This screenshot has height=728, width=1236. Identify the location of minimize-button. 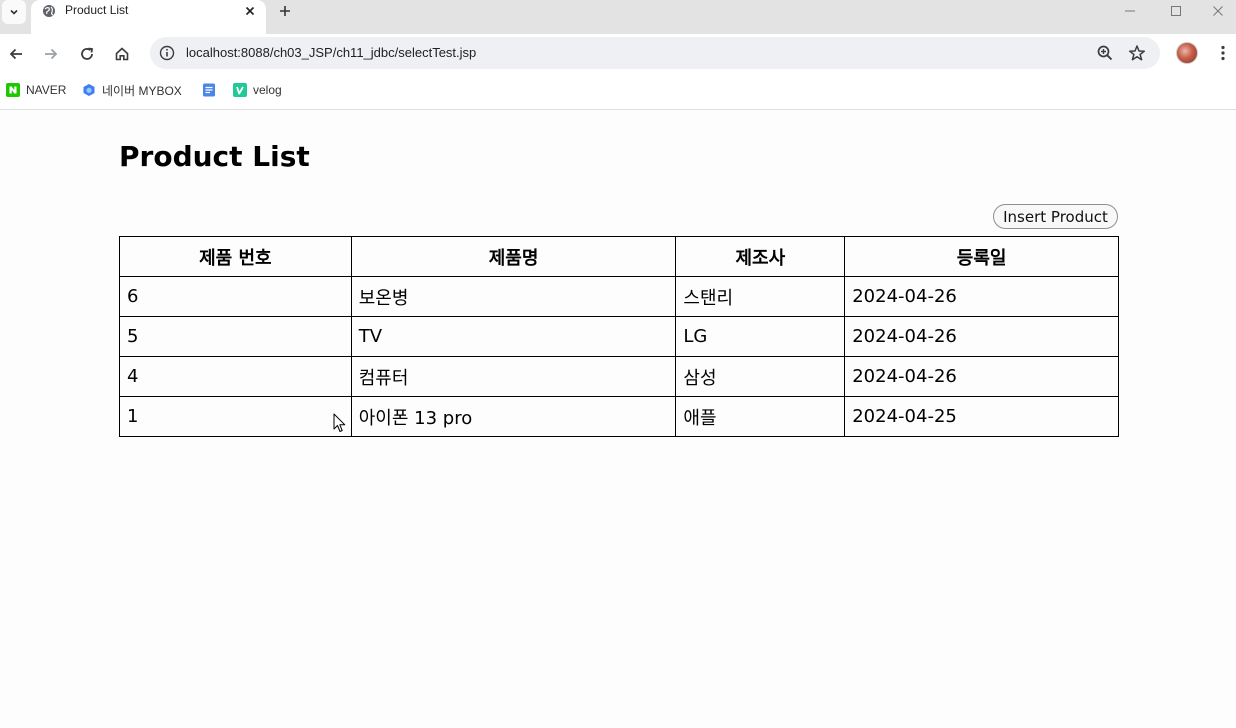
(1130, 11).